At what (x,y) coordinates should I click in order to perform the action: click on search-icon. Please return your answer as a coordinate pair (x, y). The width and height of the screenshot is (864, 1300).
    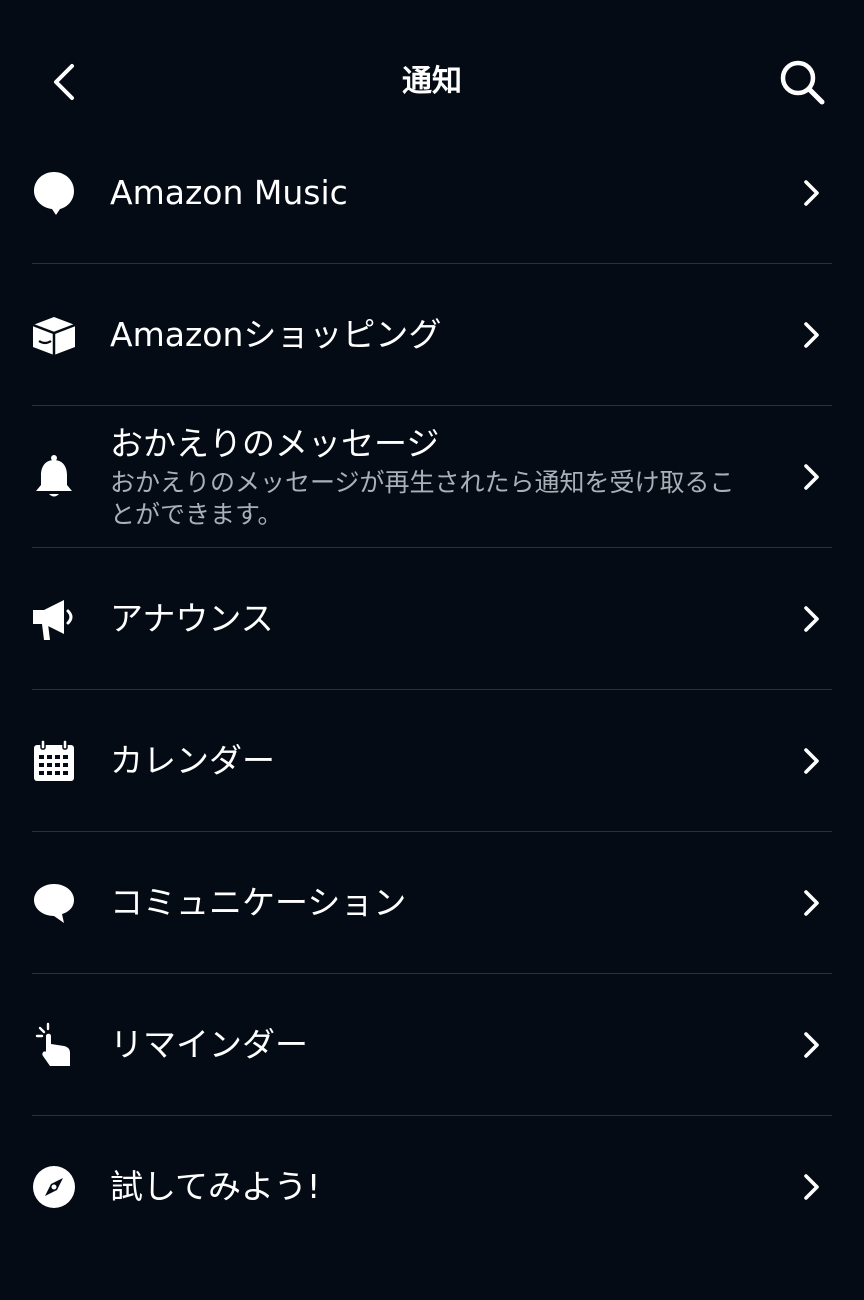
    Looking at the image, I should click on (802, 82).